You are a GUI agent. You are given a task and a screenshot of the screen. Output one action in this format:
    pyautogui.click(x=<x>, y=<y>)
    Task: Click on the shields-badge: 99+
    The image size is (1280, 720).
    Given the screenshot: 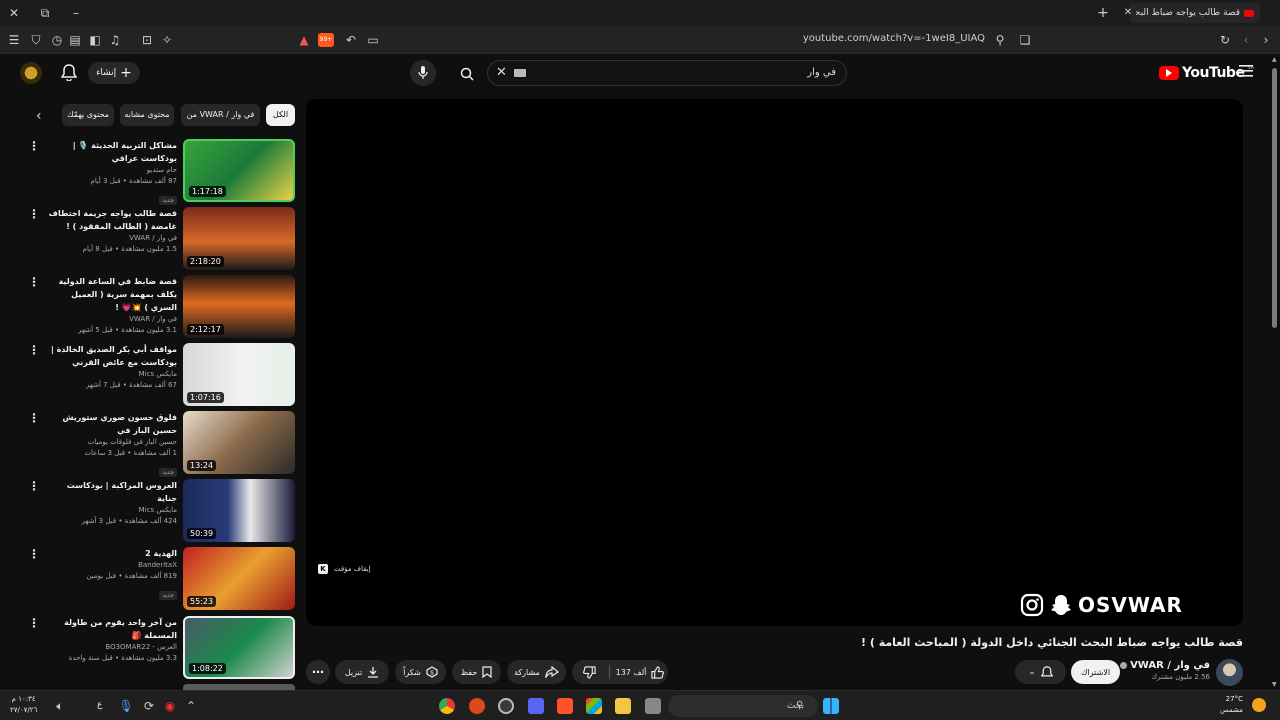 What is the action you would take?
    pyautogui.click(x=326, y=40)
    